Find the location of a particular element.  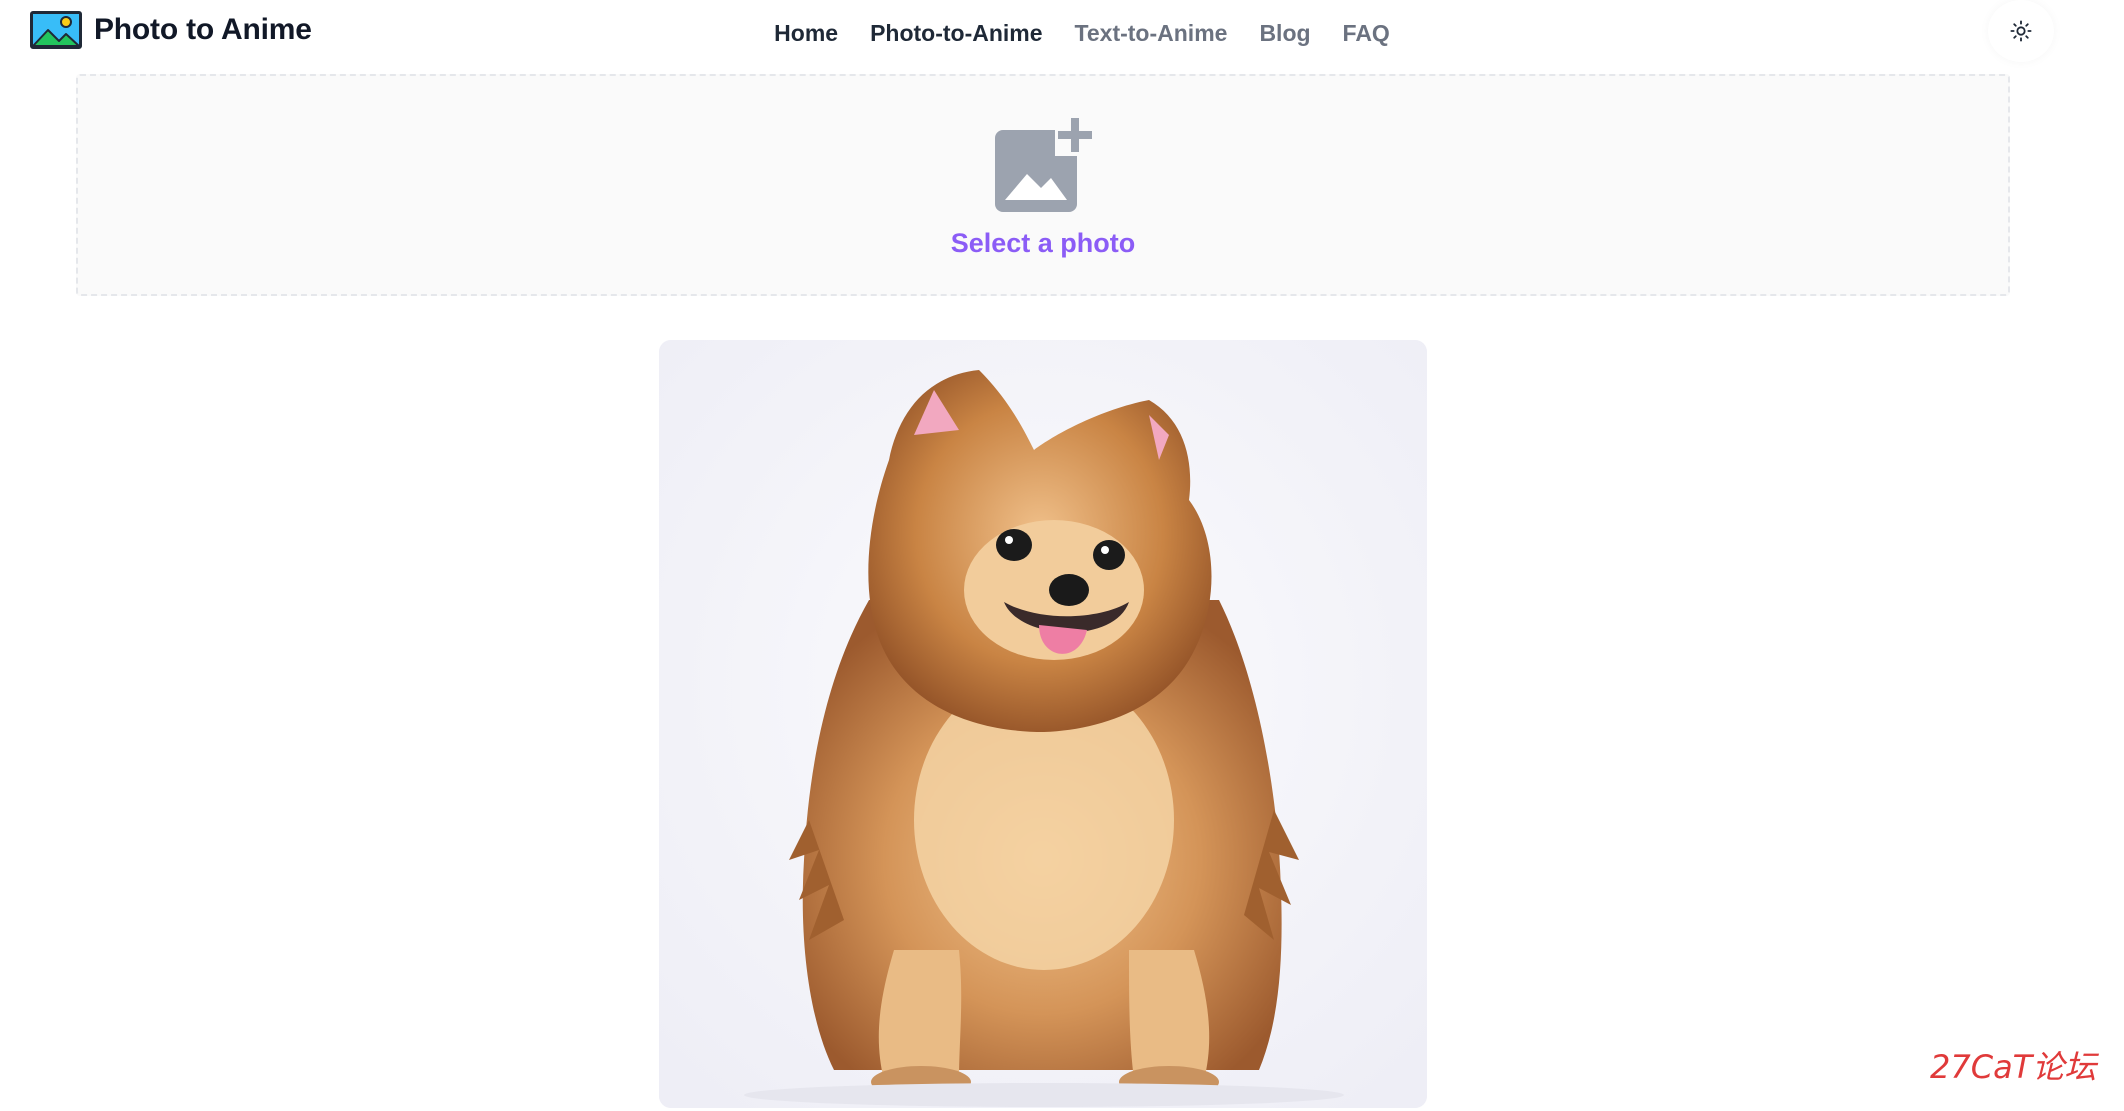

select-photo-label: Select a photo is located at coordinates (1043, 243).